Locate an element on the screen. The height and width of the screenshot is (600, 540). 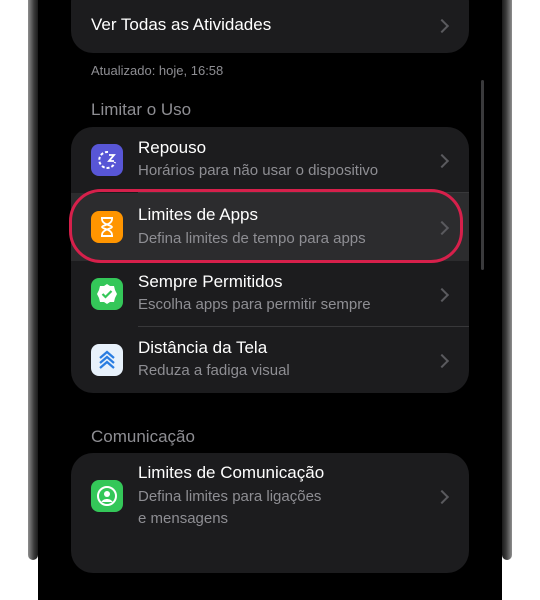
contact-icon is located at coordinates (107, 496).